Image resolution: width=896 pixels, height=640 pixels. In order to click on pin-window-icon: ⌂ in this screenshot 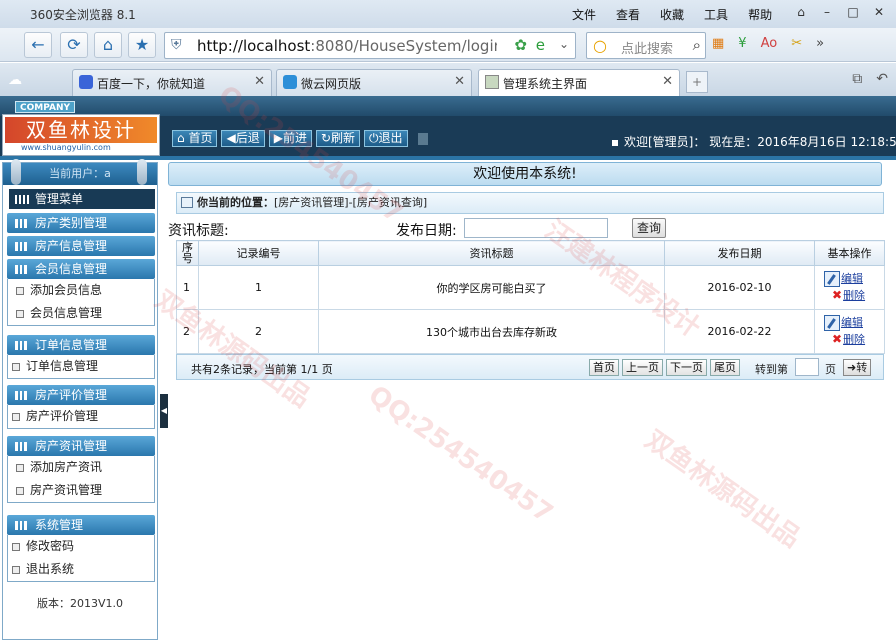, I will do `click(801, 12)`.